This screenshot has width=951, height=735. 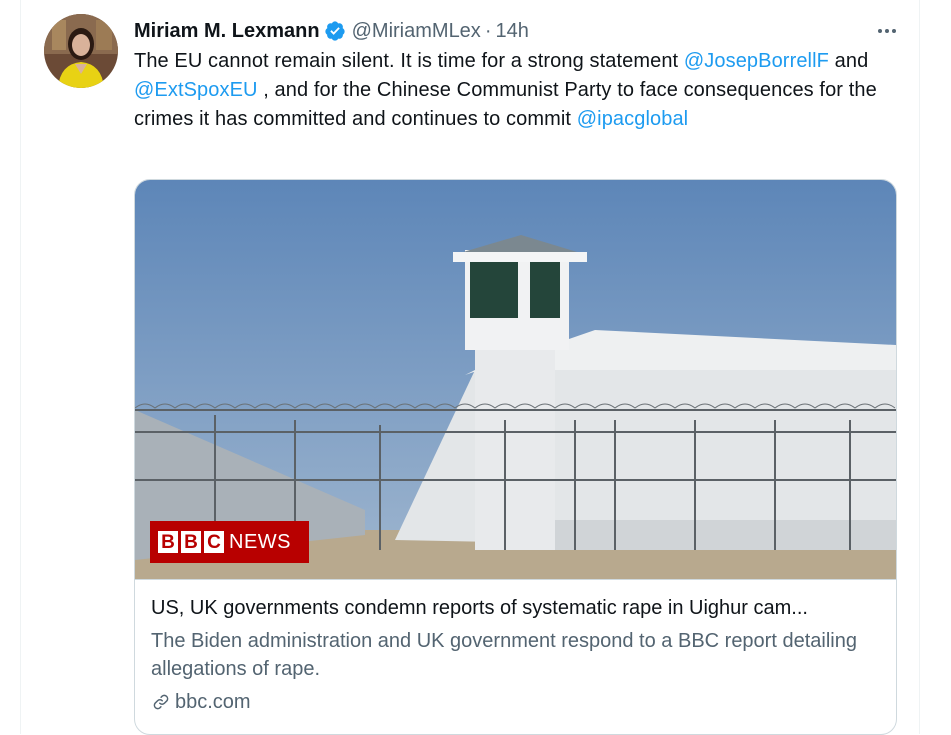 What do you see at coordinates (515, 579) in the screenshot?
I see `card-divider` at bounding box center [515, 579].